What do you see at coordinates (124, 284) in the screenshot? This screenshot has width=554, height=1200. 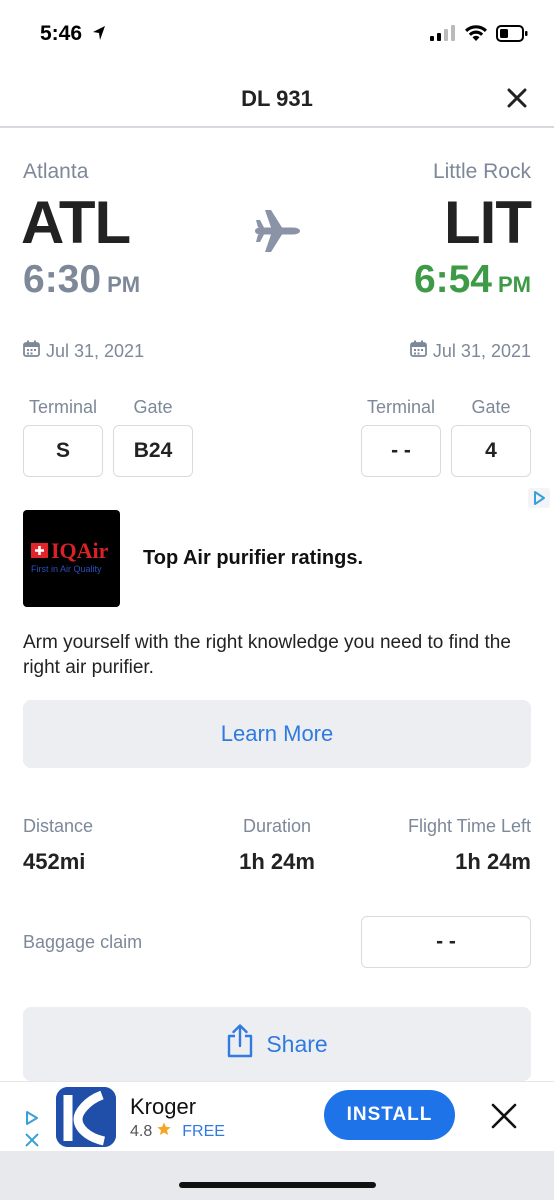 I see `departure-time-ampm: PM` at bounding box center [124, 284].